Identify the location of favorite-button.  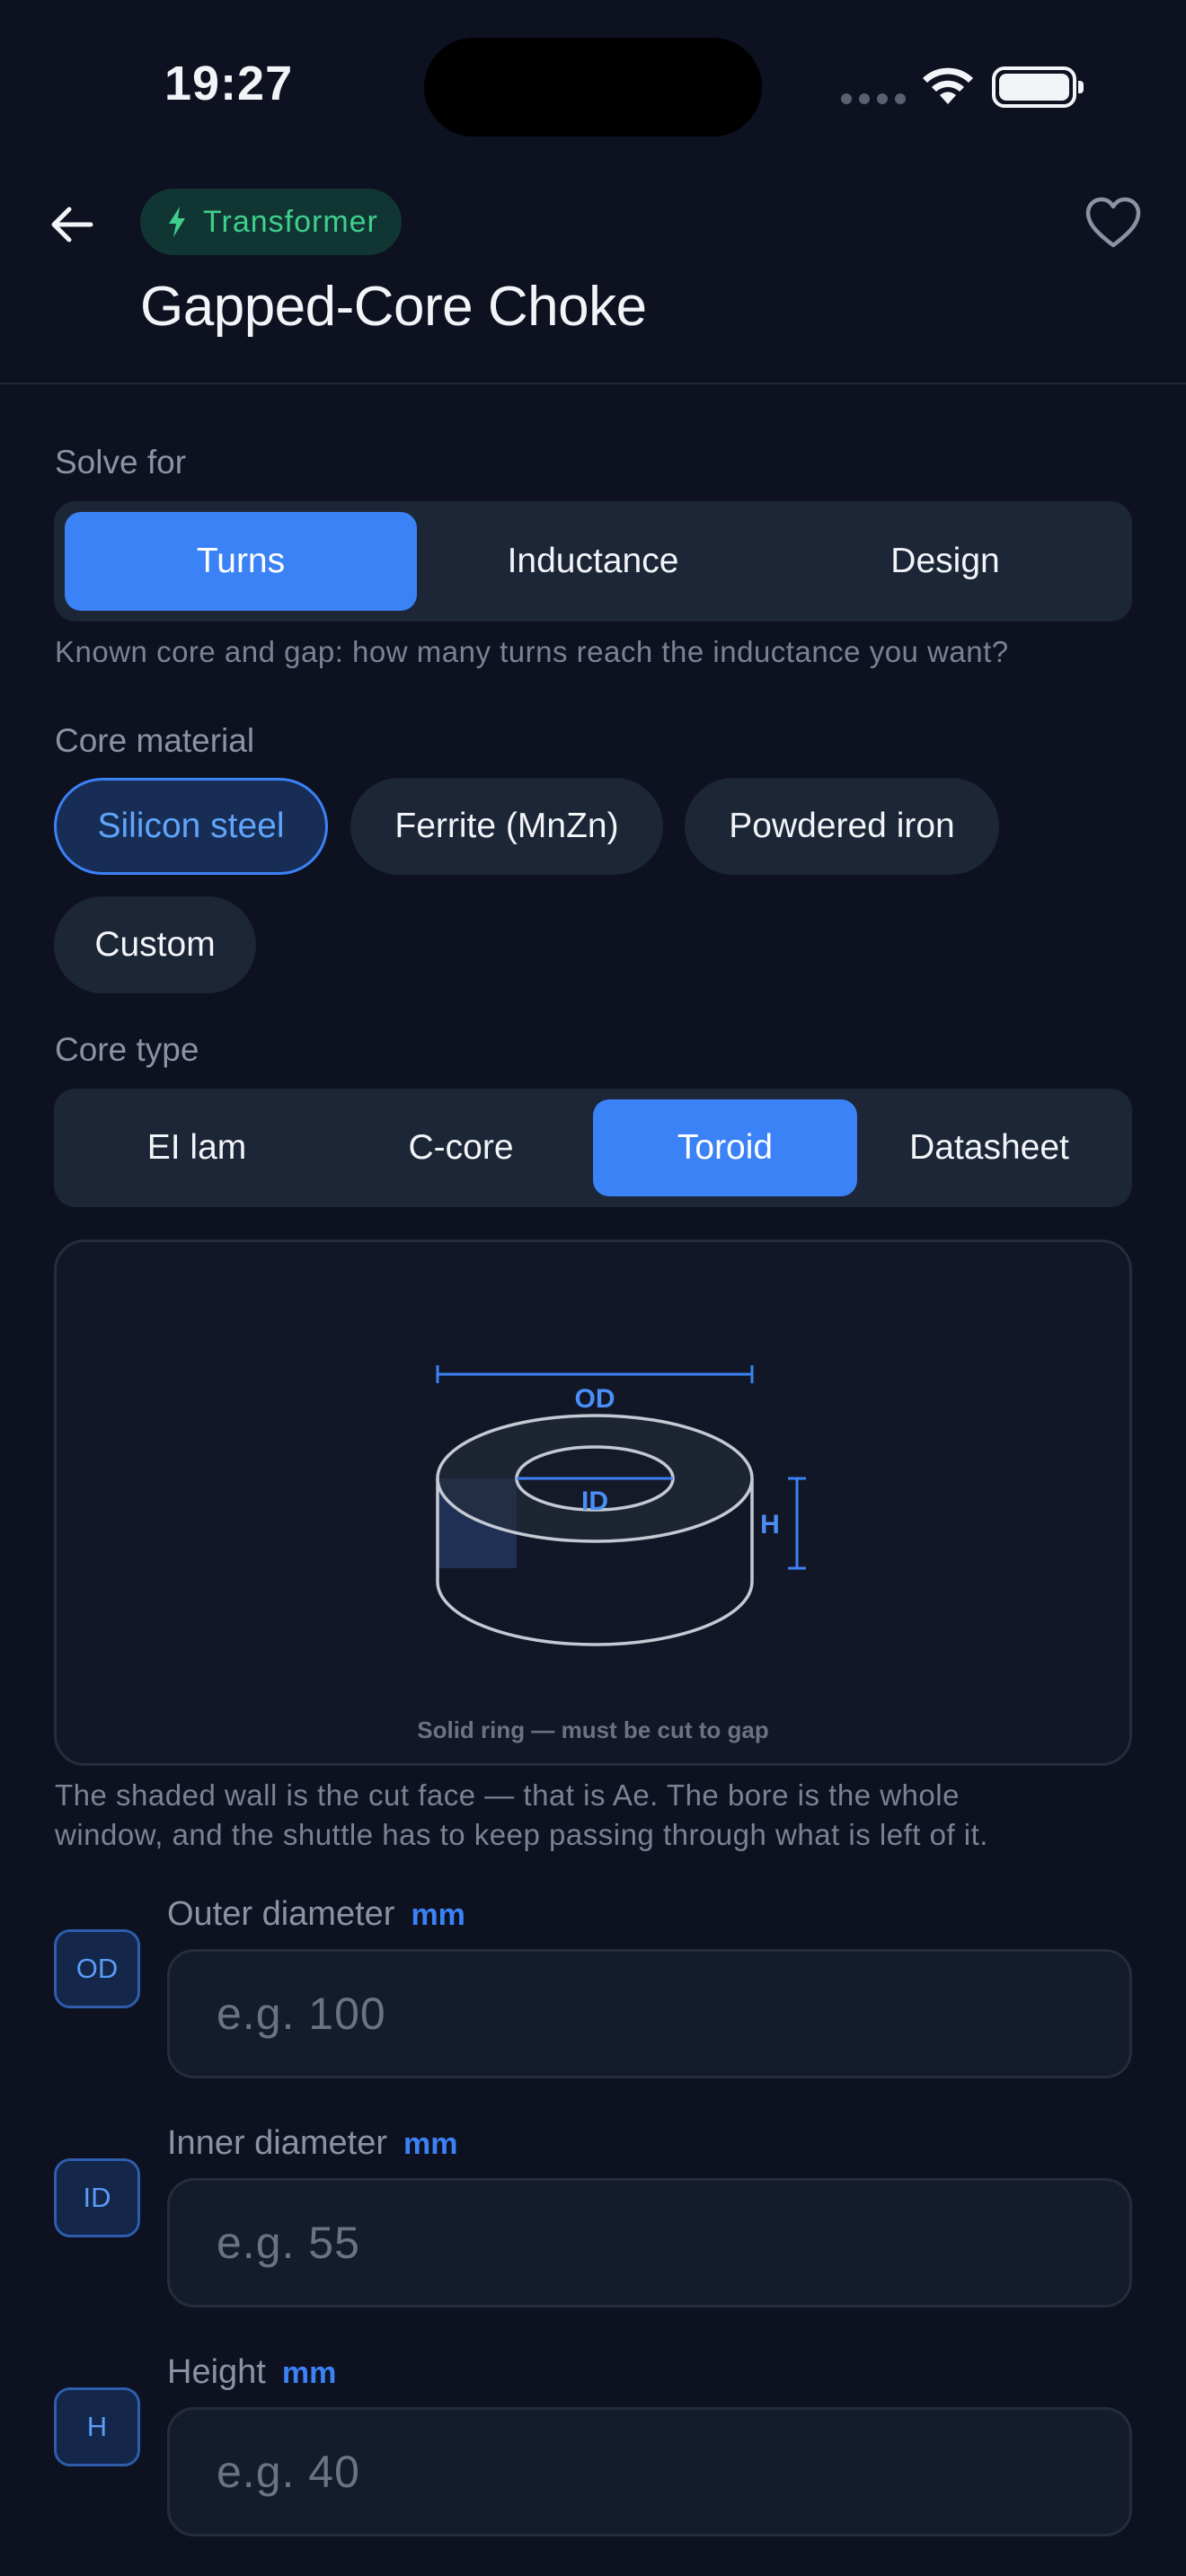
(1113, 223).